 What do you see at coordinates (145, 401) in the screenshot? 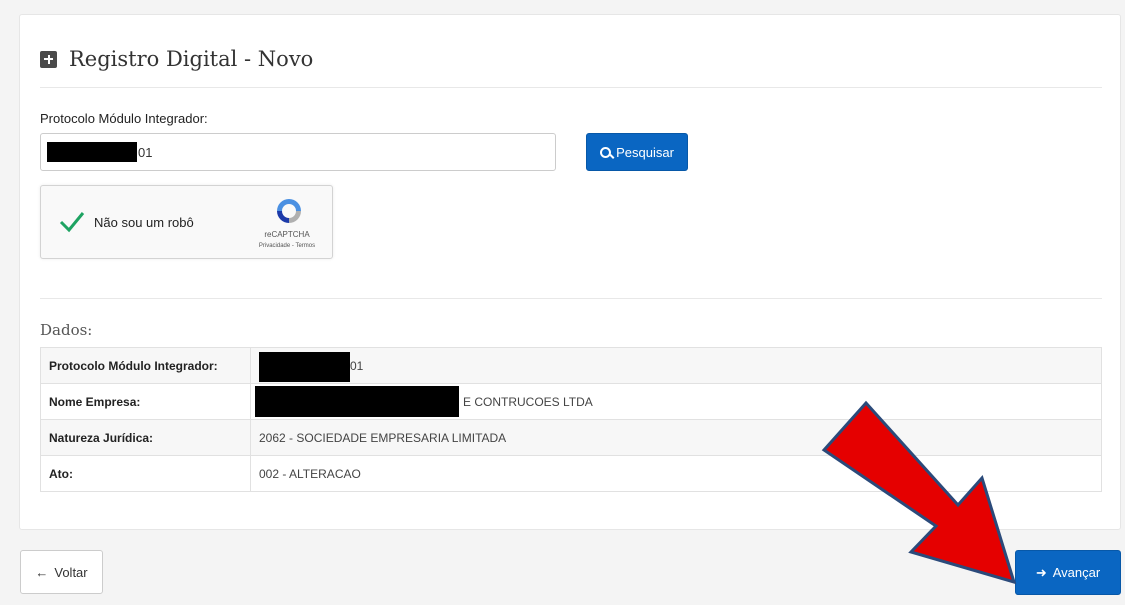
I see `row-key: Nome Empresa:` at bounding box center [145, 401].